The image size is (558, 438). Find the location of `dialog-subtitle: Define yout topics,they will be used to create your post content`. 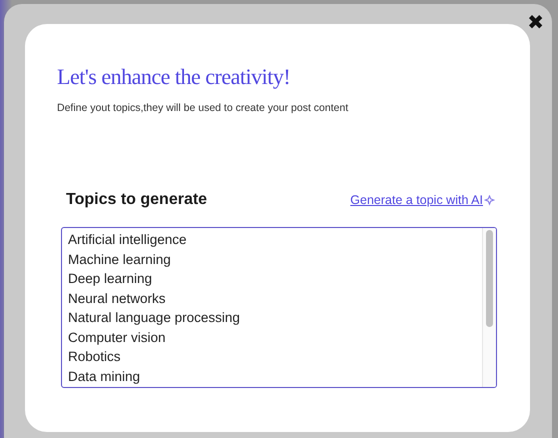

dialog-subtitle: Define yout topics,they will be used to create your post content is located at coordinates (203, 108).